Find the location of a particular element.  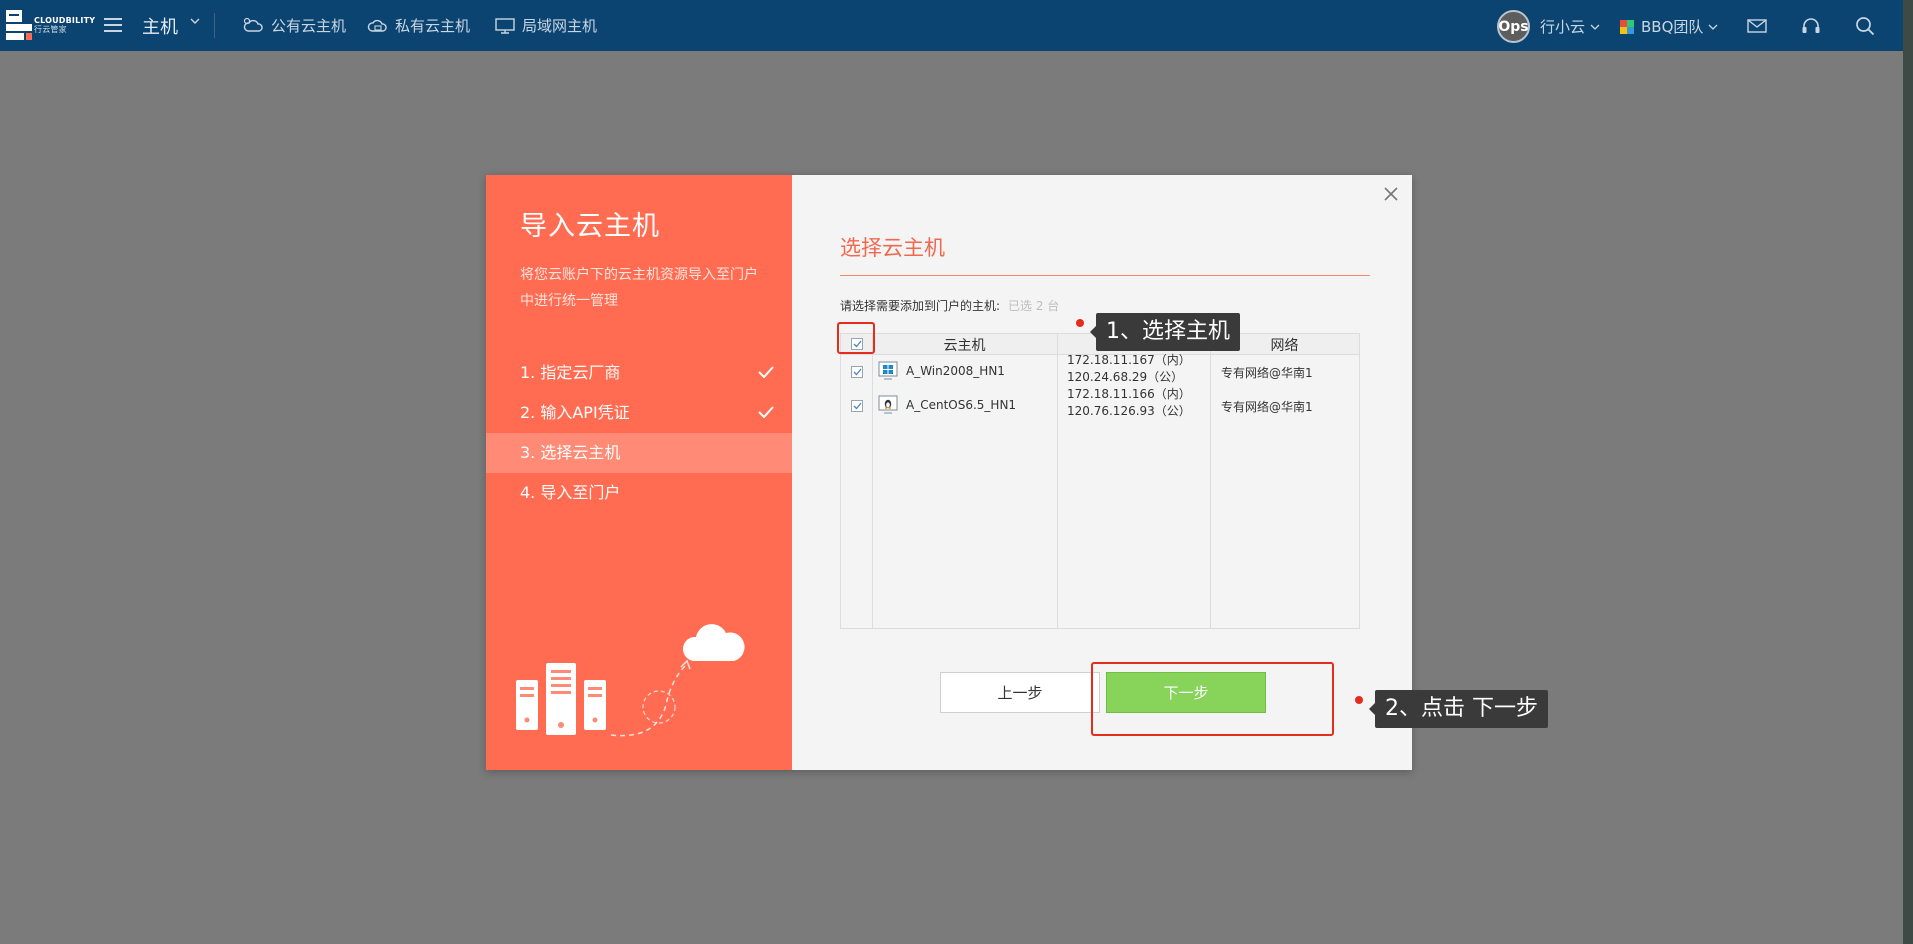

mail-icon is located at coordinates (1757, 26).